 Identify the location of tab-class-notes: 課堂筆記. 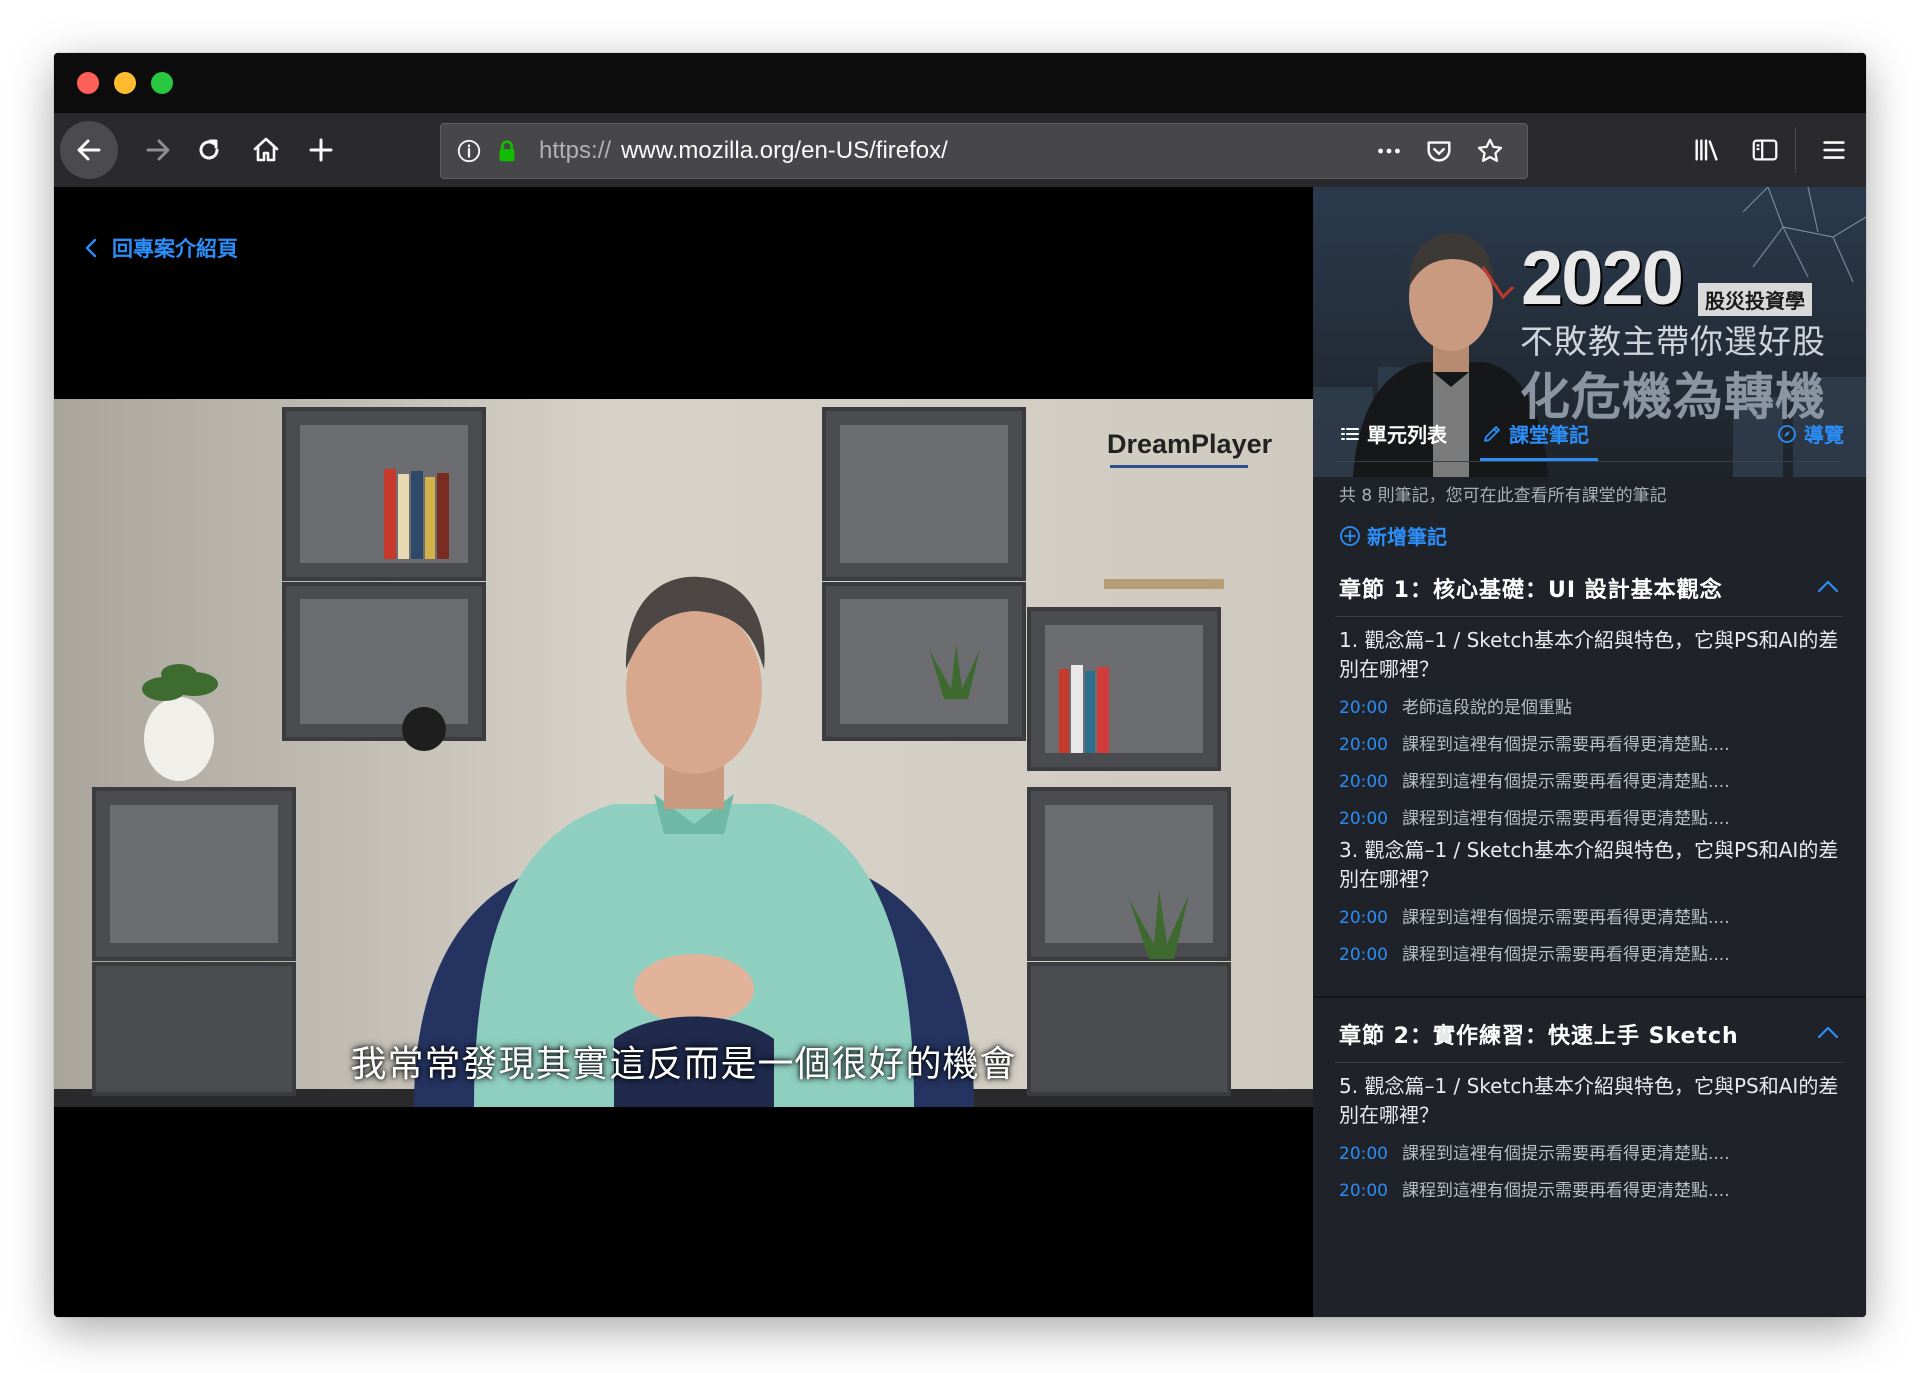
(1535, 433).